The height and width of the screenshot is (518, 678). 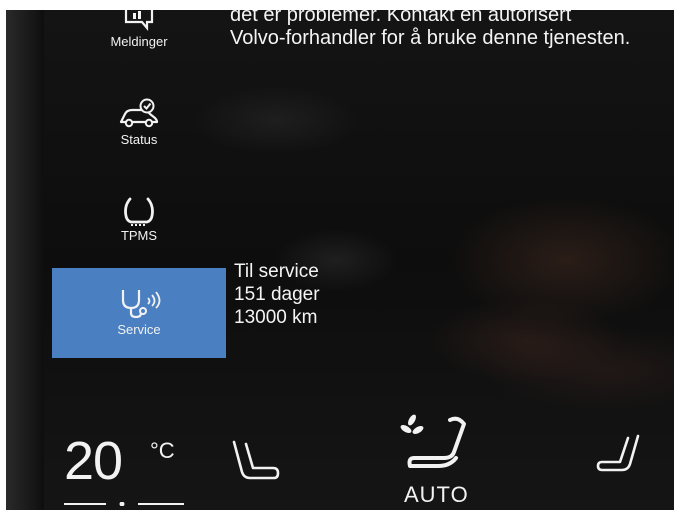 I want to click on temperature-bar, so click(x=124, y=504).